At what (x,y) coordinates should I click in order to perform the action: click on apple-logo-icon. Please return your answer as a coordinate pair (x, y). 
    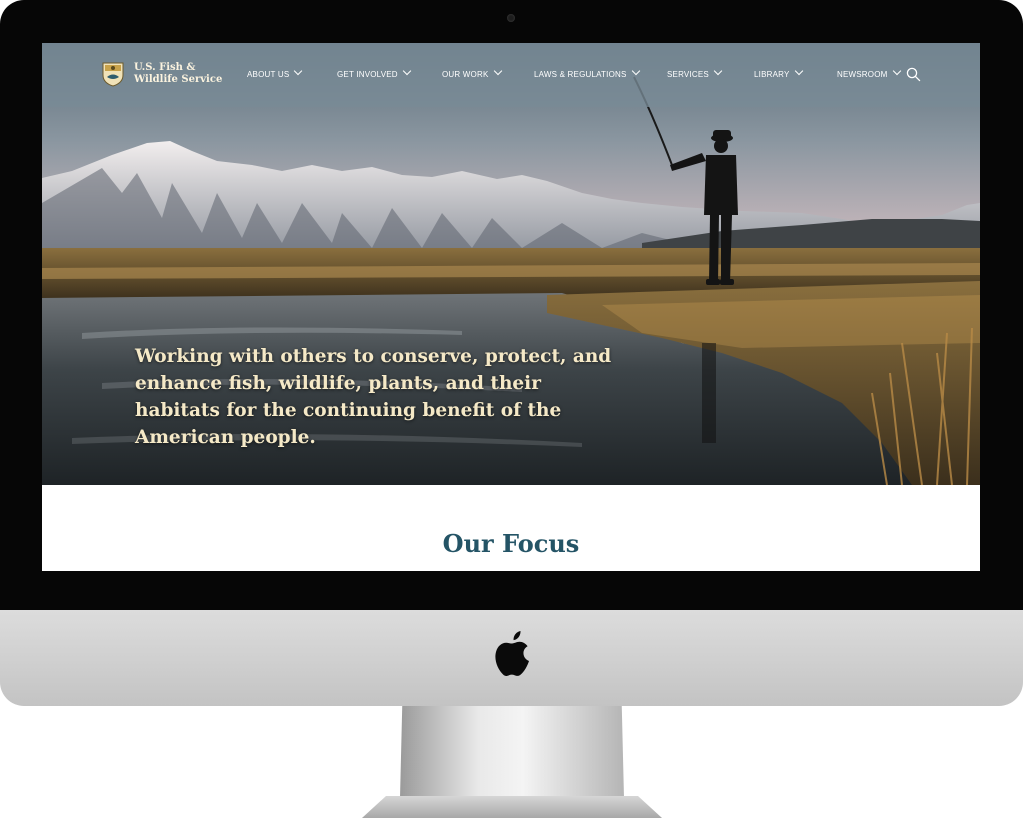
    Looking at the image, I should click on (512, 653).